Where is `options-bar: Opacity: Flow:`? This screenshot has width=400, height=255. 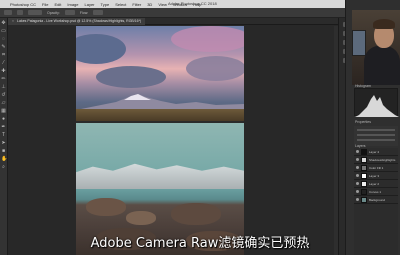
options-bar: Opacity: Flow: is located at coordinates (200, 13).